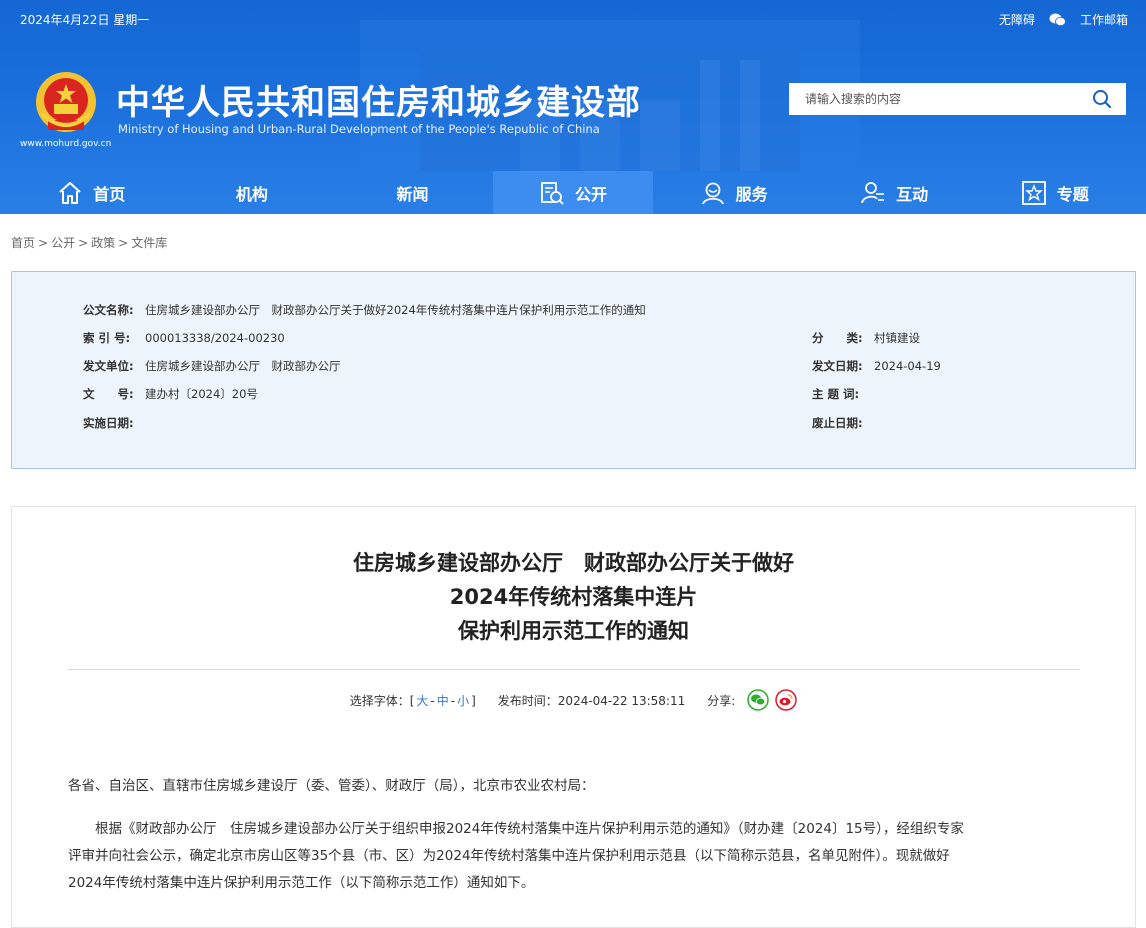 This screenshot has height=928, width=1146. What do you see at coordinates (1102, 99) in the screenshot?
I see `search-icon` at bounding box center [1102, 99].